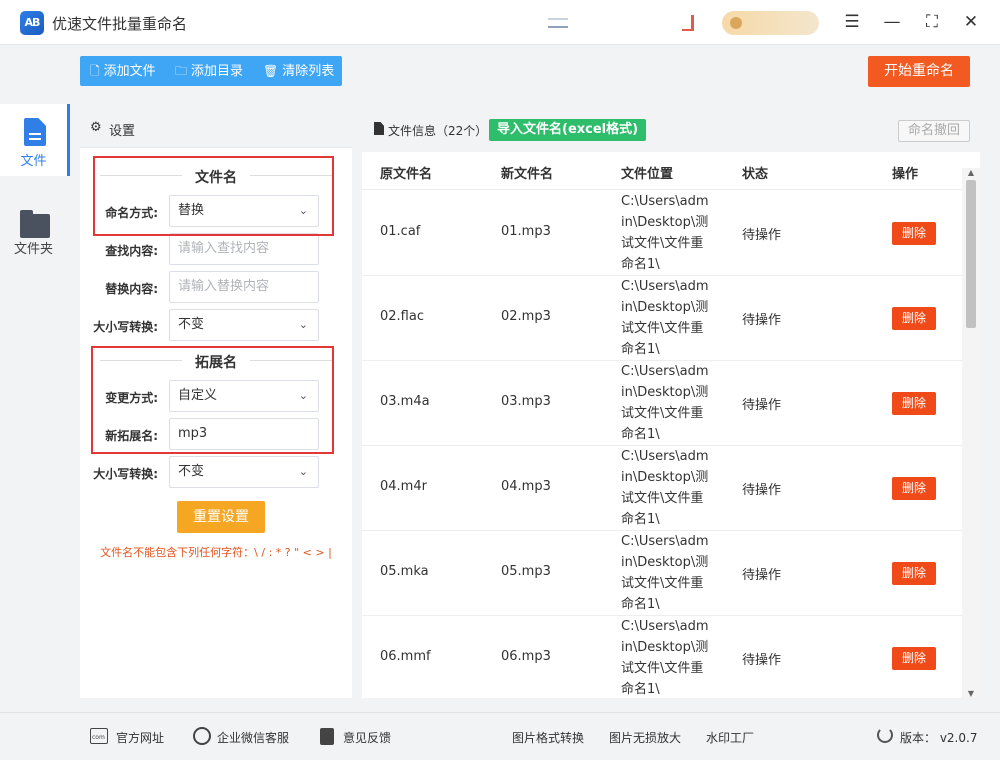  Describe the element at coordinates (120, 24) in the screenshot. I see `app-title: 优速文件批量重命名` at that location.